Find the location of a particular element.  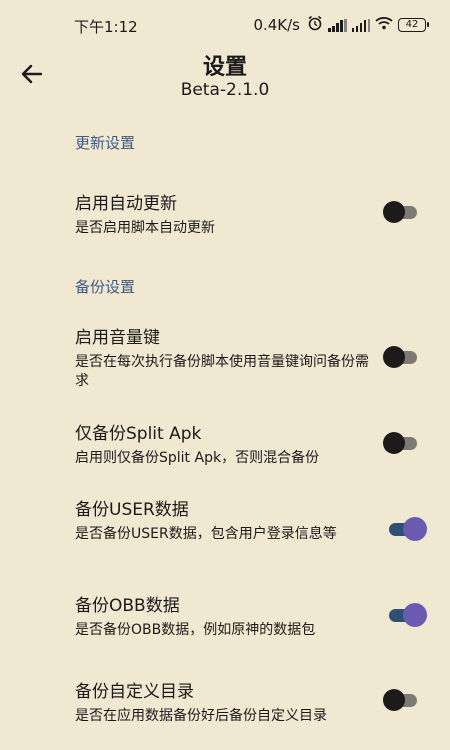

setting-title: 仅备份Split Apk is located at coordinates (138, 434).